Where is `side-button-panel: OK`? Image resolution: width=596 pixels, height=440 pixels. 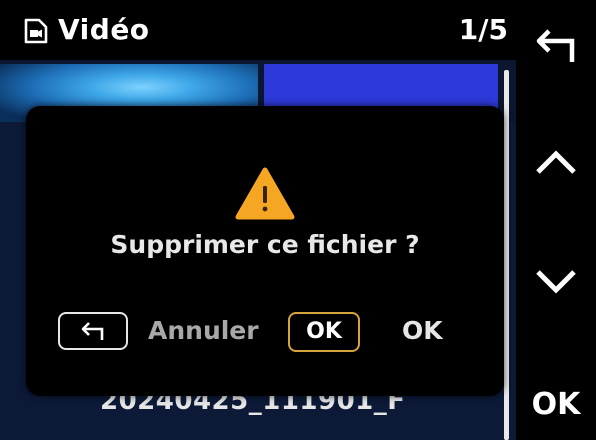 side-button-panel: OK is located at coordinates (556, 220).